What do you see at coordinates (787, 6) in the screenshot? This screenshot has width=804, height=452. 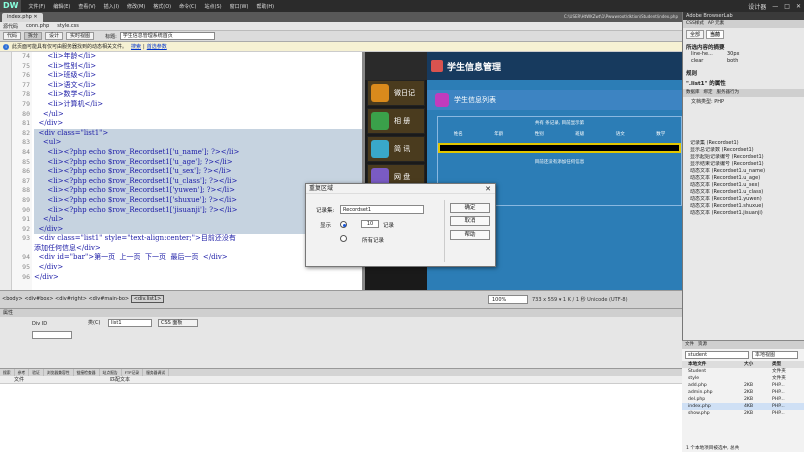 I see `maximize-icon: □` at bounding box center [787, 6].